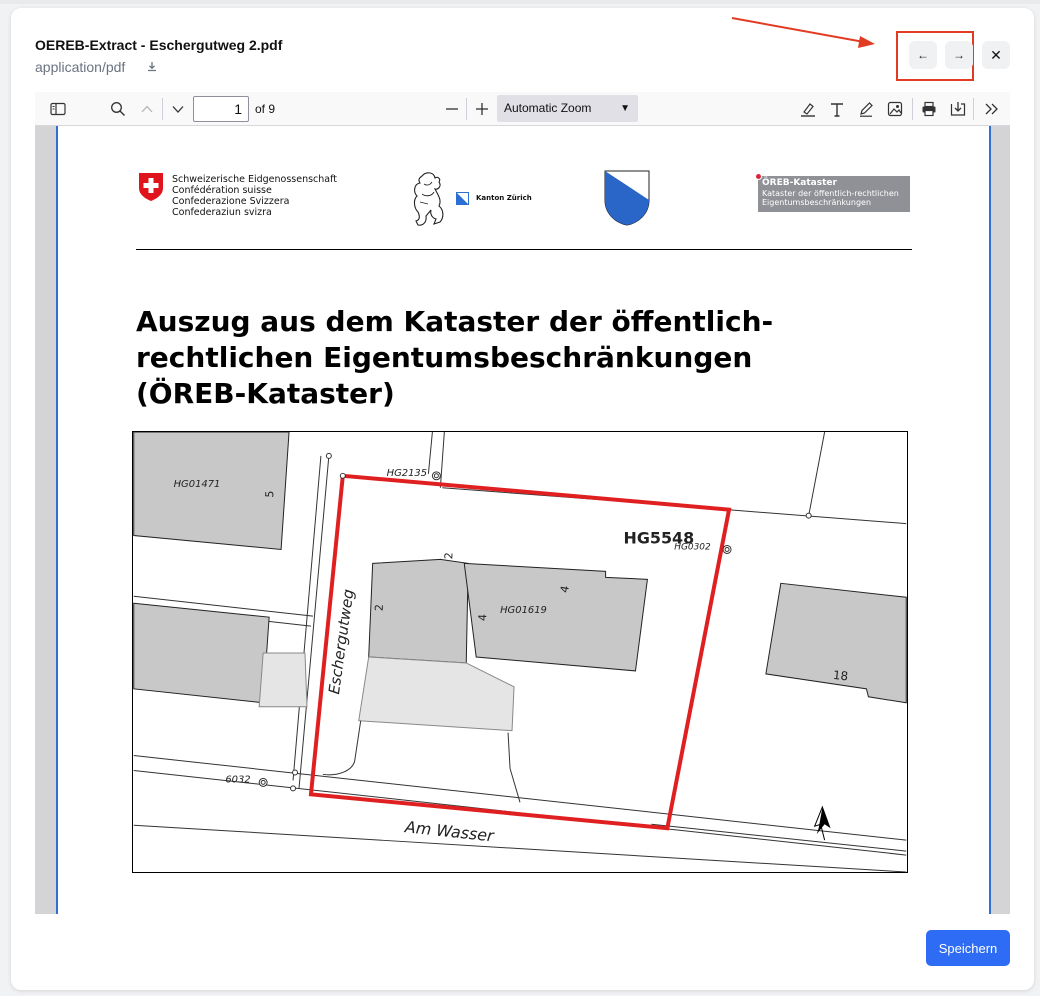 The image size is (1040, 996). What do you see at coordinates (520, 2) in the screenshot?
I see `top-border` at bounding box center [520, 2].